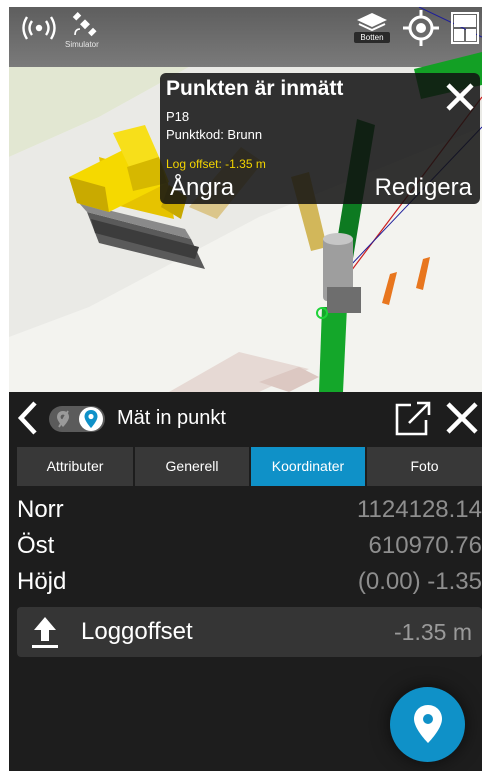 The width and height of the screenshot is (482, 771). What do you see at coordinates (413, 419) in the screenshot?
I see `open-external-icon` at bounding box center [413, 419].